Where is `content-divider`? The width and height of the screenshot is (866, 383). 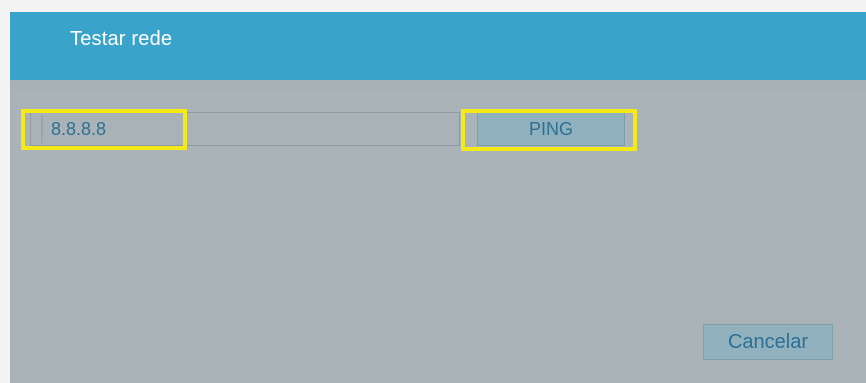
content-divider is located at coordinates (438, 85).